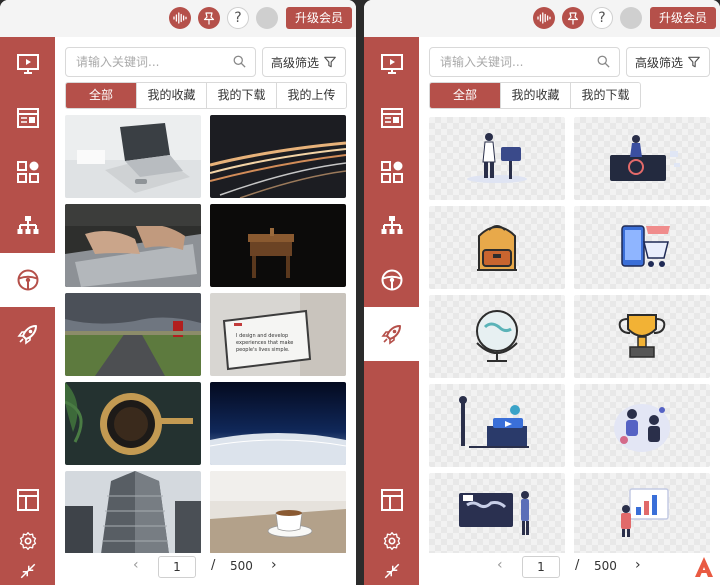 The width and height of the screenshot is (720, 585). I want to click on illustration-video-presentation, so click(497, 425).